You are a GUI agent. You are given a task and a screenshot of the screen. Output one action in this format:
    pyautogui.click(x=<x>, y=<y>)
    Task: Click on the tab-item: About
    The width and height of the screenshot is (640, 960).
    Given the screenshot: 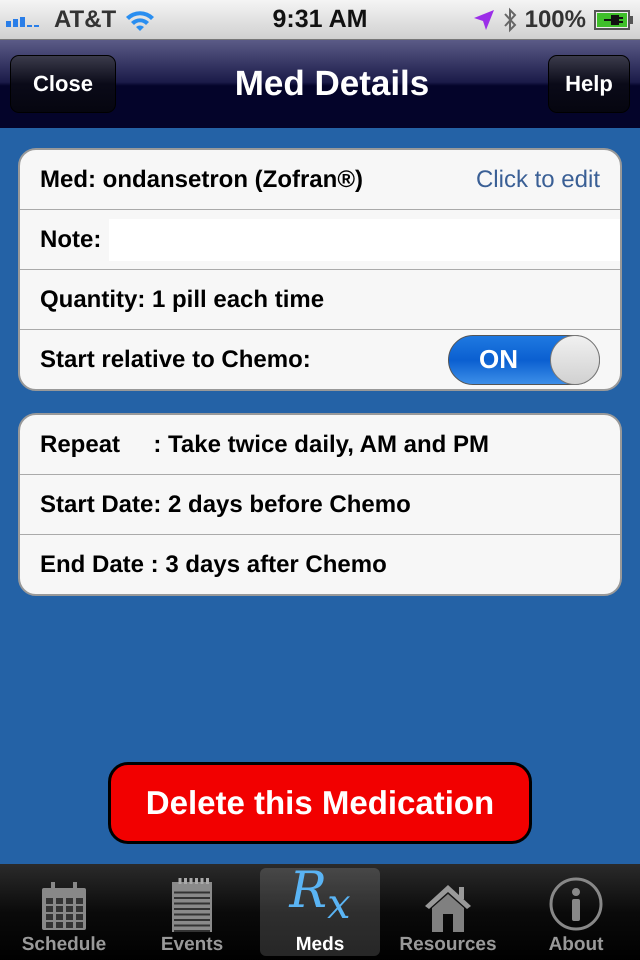 What is the action you would take?
    pyautogui.click(x=576, y=912)
    